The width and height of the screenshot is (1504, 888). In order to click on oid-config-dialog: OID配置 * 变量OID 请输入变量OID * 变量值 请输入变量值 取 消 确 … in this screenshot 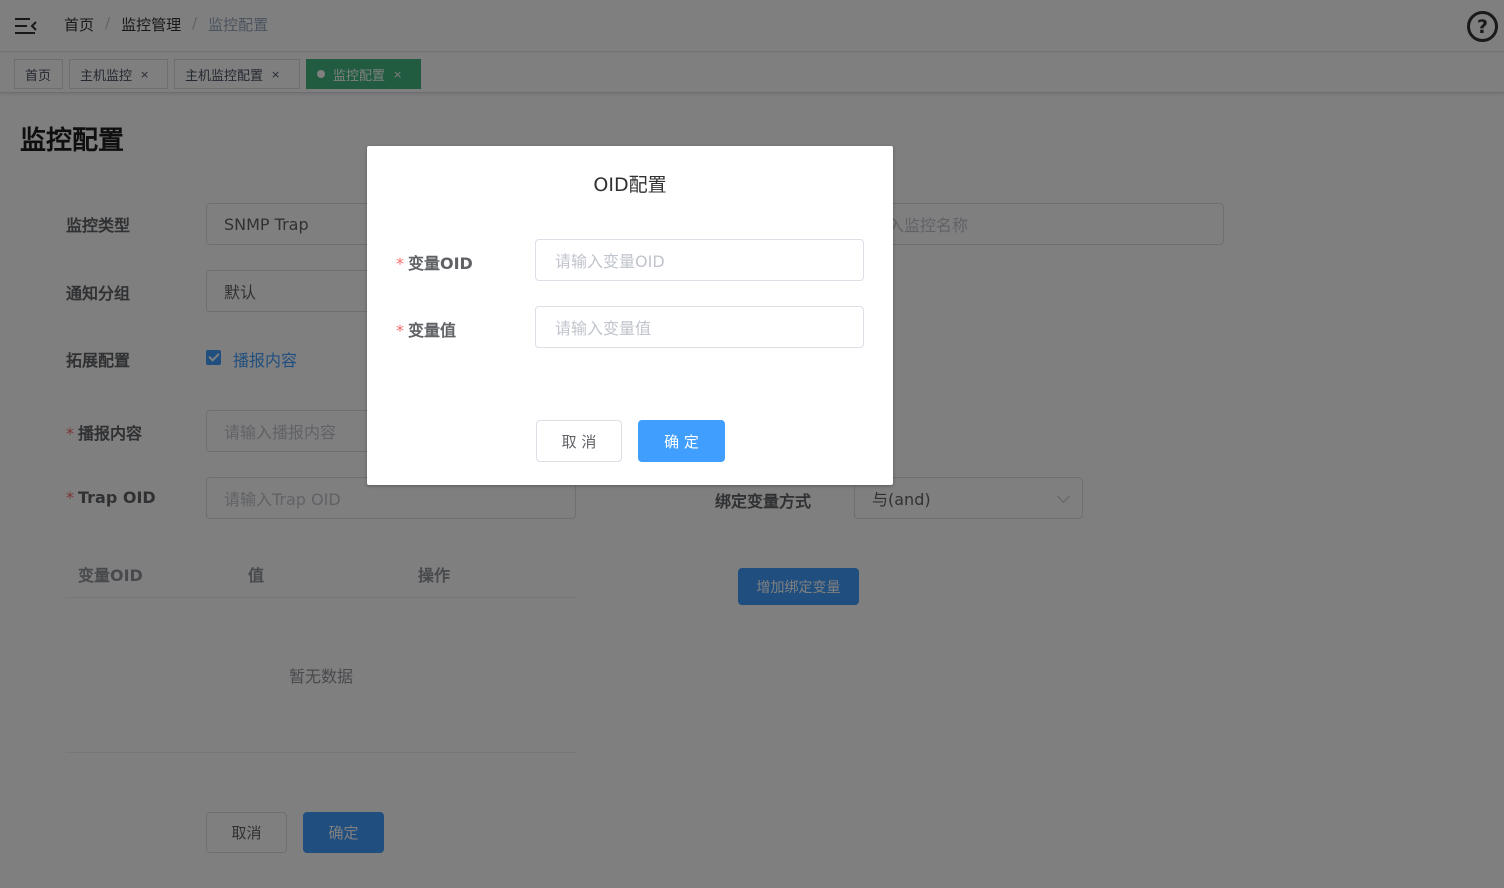, I will do `click(630, 315)`.